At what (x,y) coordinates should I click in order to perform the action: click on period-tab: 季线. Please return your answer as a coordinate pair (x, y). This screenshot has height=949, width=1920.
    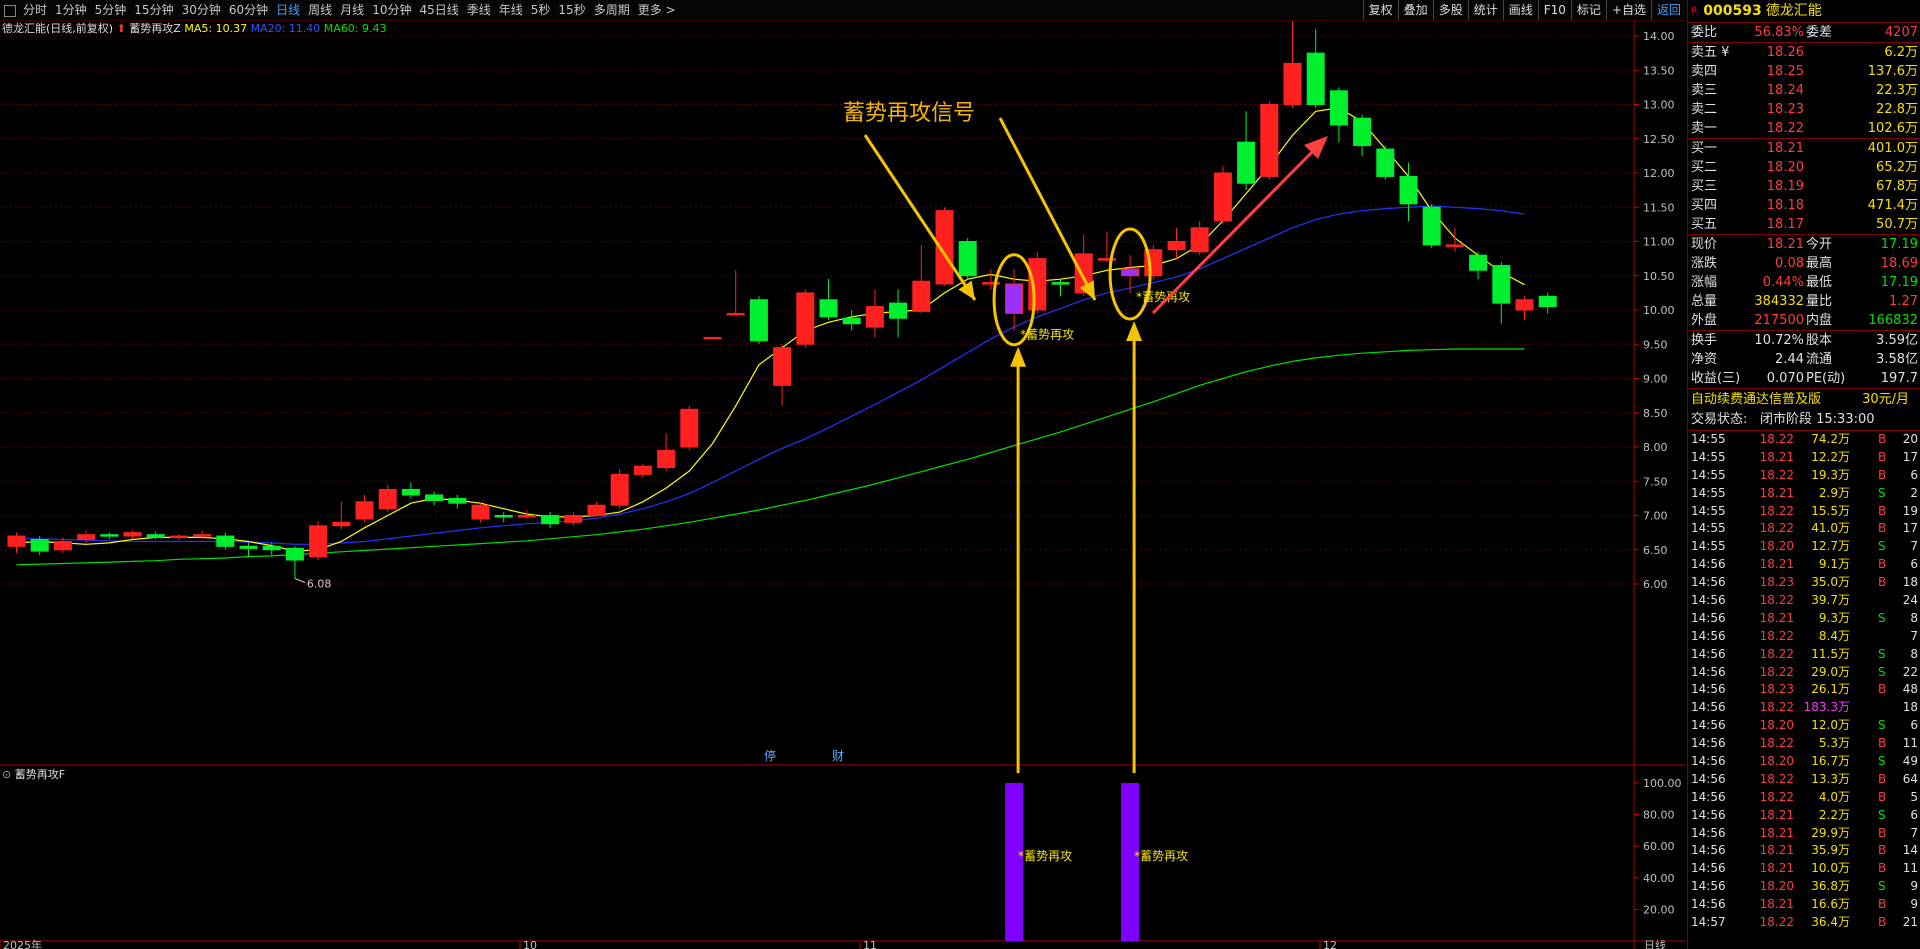
    Looking at the image, I should click on (479, 10).